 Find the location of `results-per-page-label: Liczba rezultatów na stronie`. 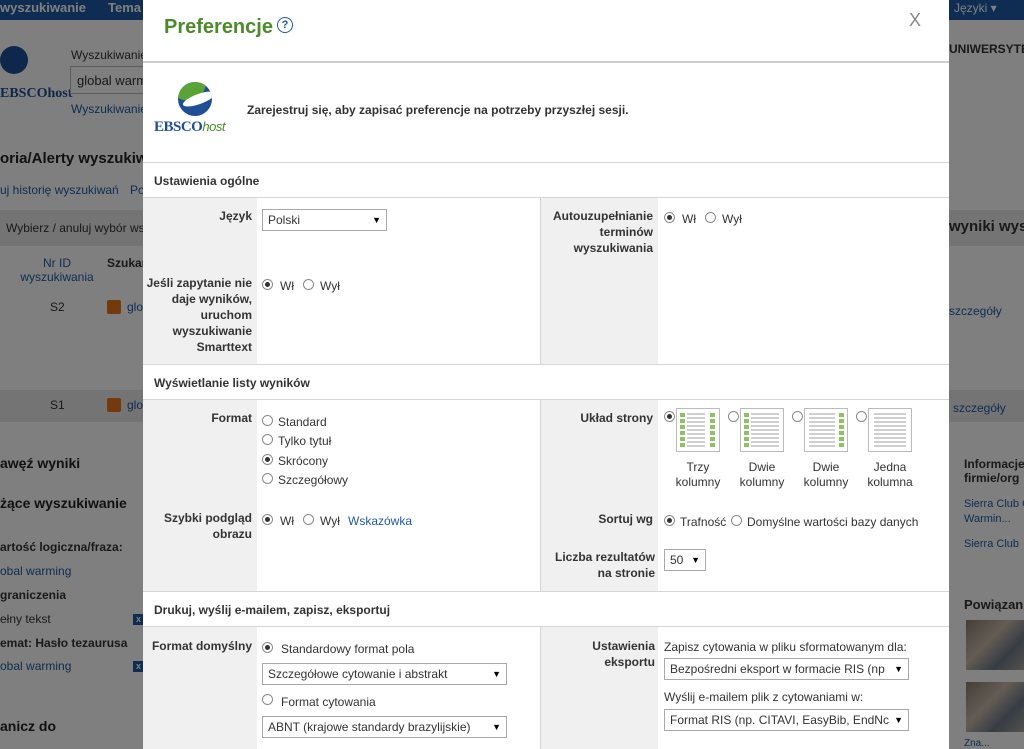

results-per-page-label: Liczba rezultatów na stronie is located at coordinates (604, 565).